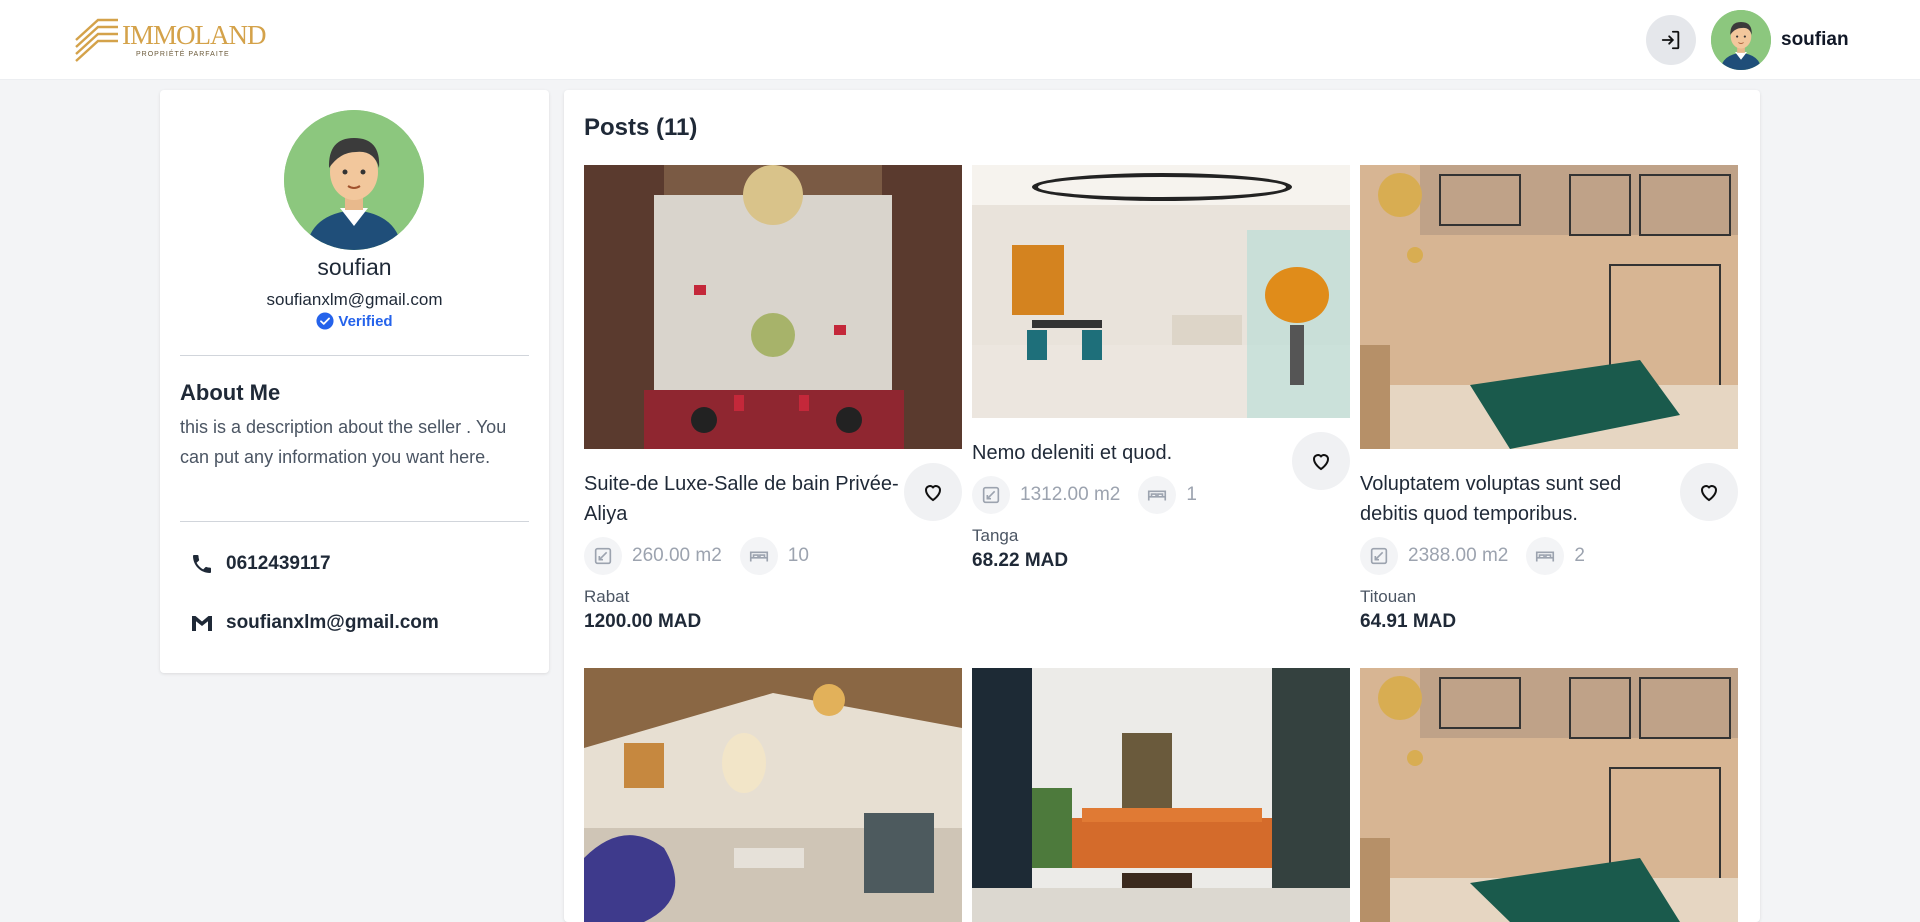 This screenshot has height=922, width=1920. I want to click on area-spec: 260.00 m2, so click(653, 556).